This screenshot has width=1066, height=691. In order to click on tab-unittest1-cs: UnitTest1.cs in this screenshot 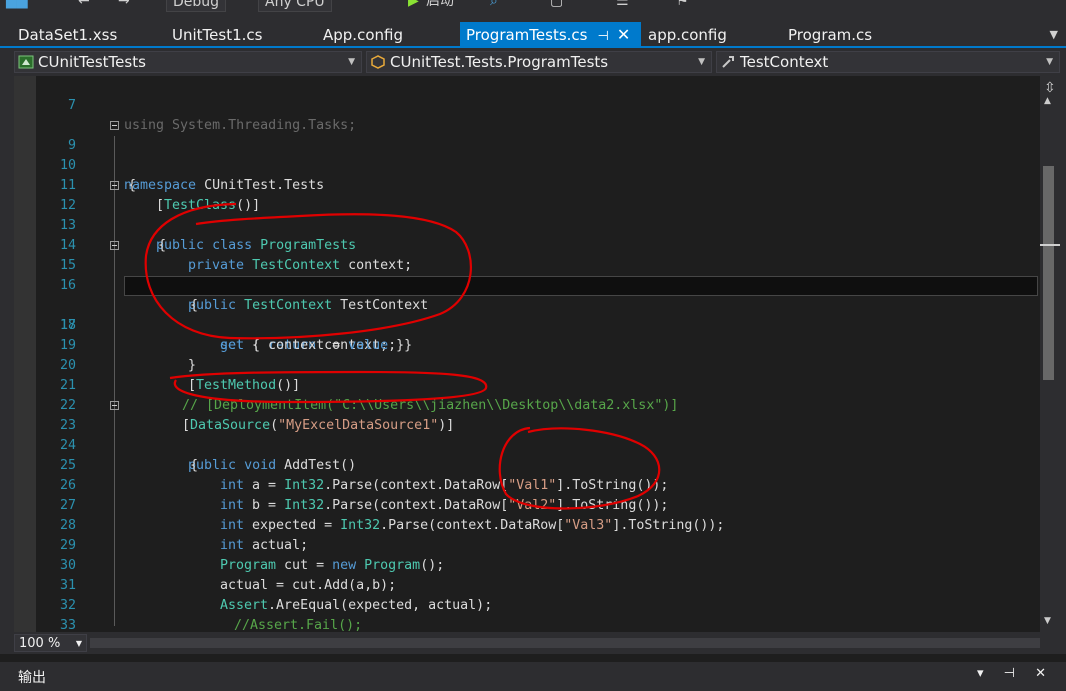, I will do `click(217, 34)`.